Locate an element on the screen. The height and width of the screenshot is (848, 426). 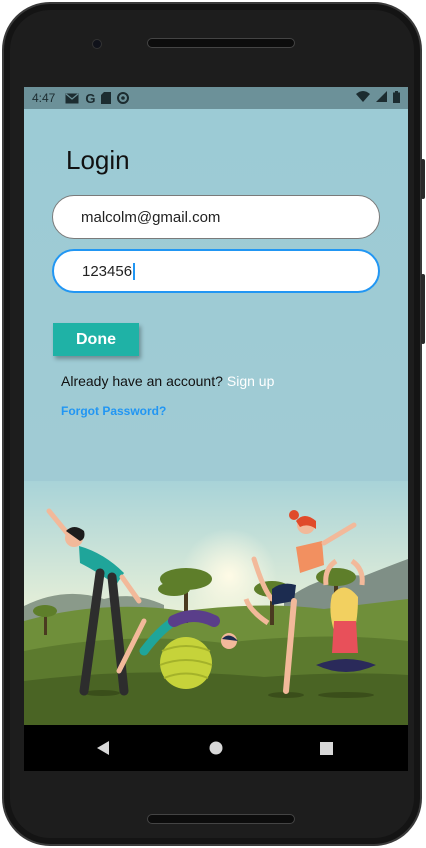
forgot-password-link: Forgot Password? is located at coordinates (113, 411).